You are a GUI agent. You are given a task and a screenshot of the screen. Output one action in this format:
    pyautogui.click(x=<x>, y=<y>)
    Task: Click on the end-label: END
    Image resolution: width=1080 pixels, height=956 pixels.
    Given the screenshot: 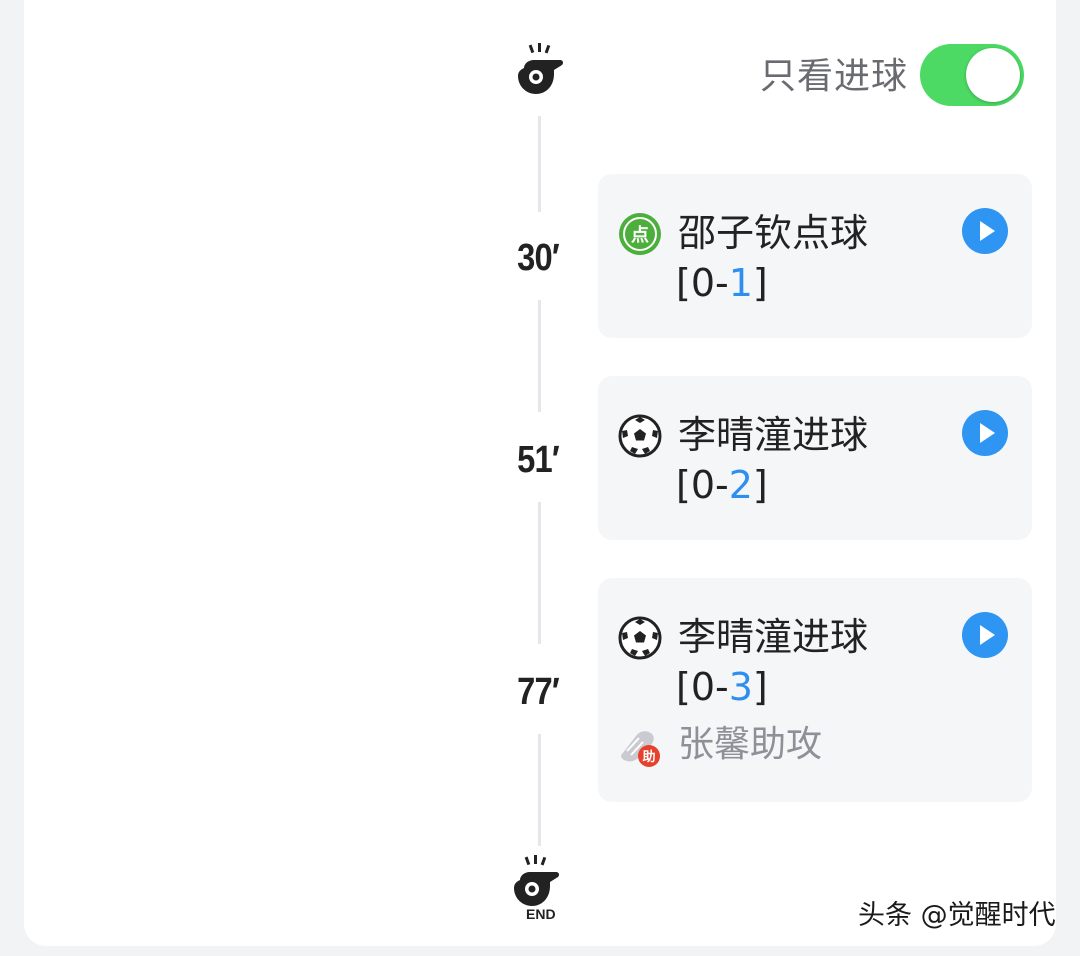 What is the action you would take?
    pyautogui.click(x=541, y=914)
    